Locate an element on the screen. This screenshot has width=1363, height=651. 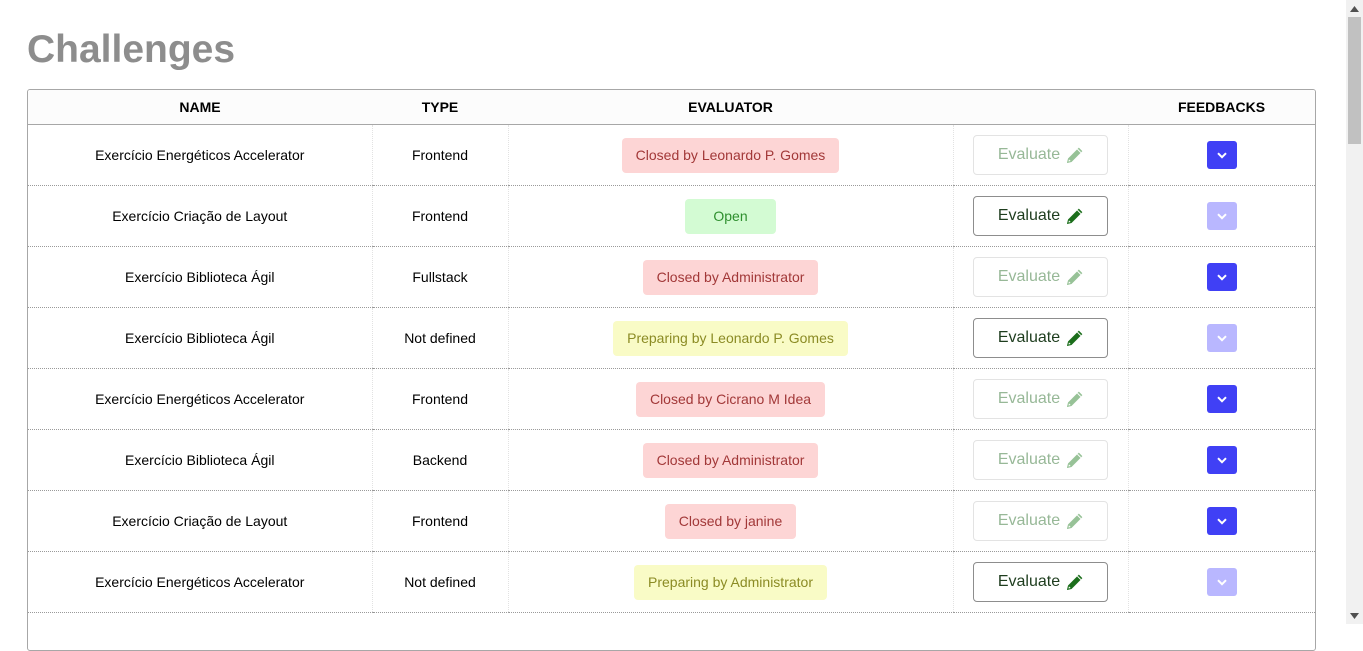
header-type: TYPE is located at coordinates (440, 107).